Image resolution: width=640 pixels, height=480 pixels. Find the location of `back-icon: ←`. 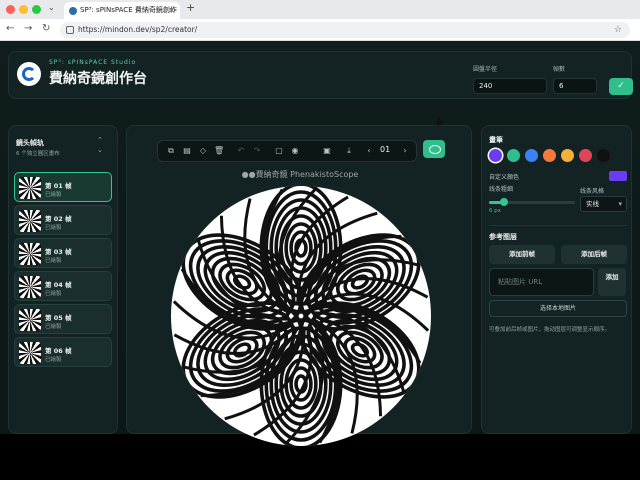

back-icon: ← is located at coordinates (10, 28).